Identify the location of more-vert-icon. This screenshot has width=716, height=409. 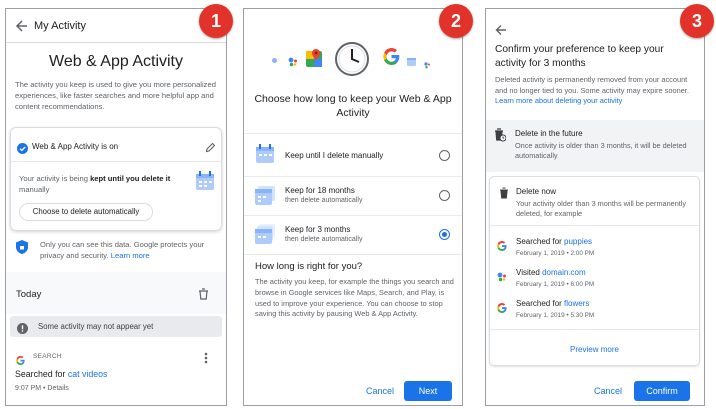
(206, 357).